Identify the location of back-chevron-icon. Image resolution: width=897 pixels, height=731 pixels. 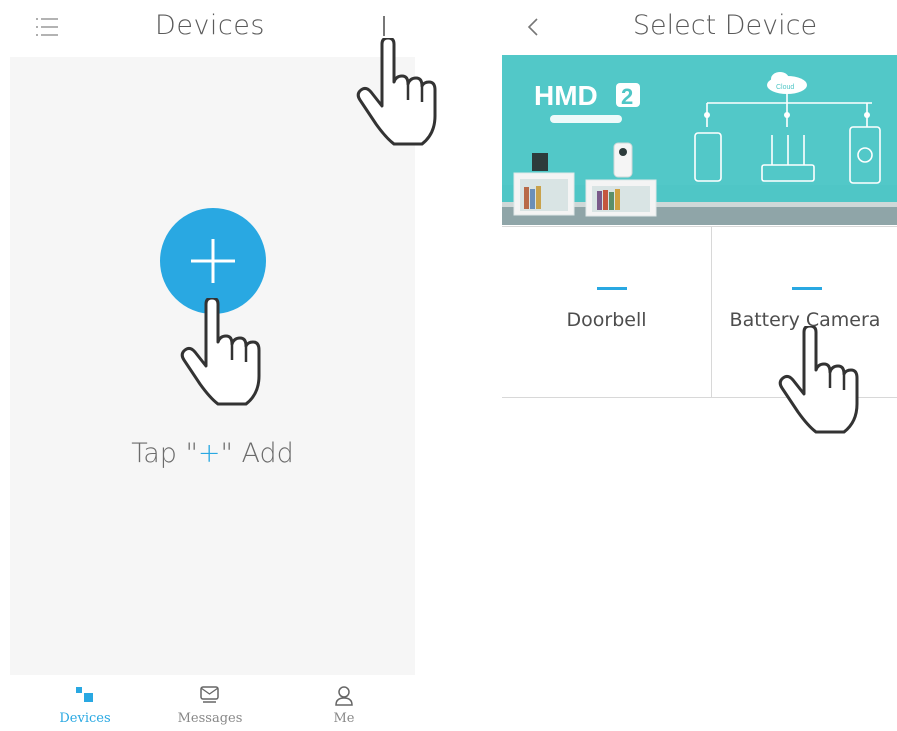
(533, 27).